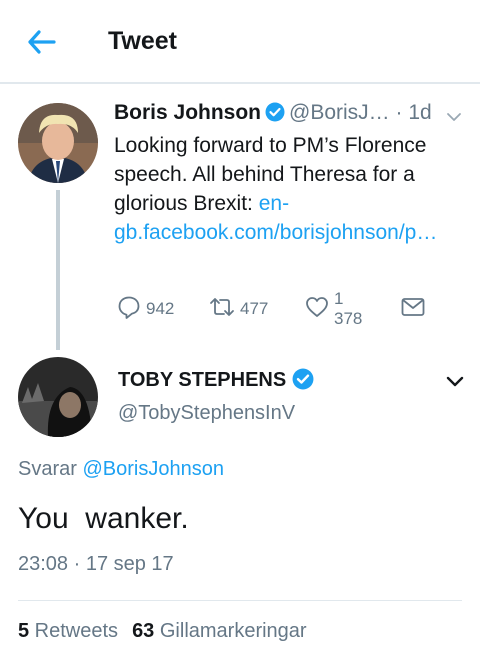  I want to click on envelope-icon, so click(415, 309).